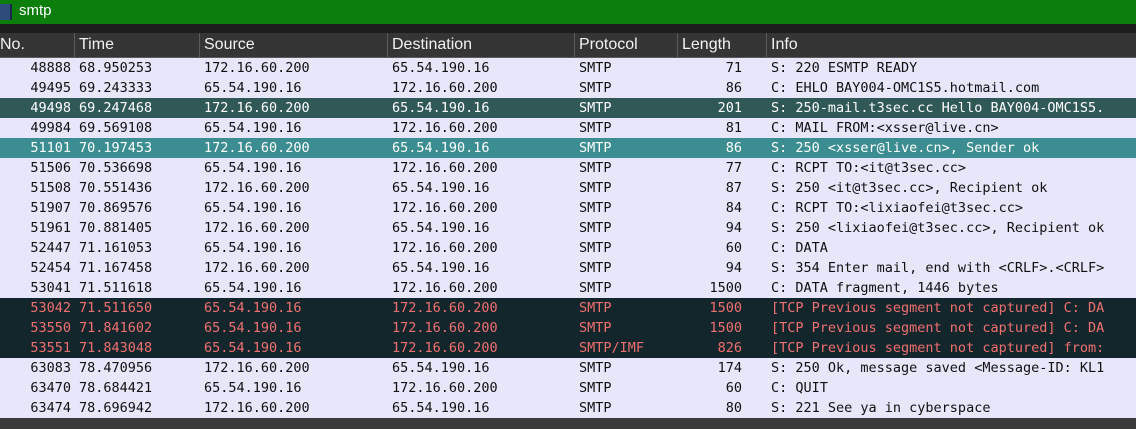  What do you see at coordinates (729, 368) in the screenshot?
I see `packet-len-cell: 174` at bounding box center [729, 368].